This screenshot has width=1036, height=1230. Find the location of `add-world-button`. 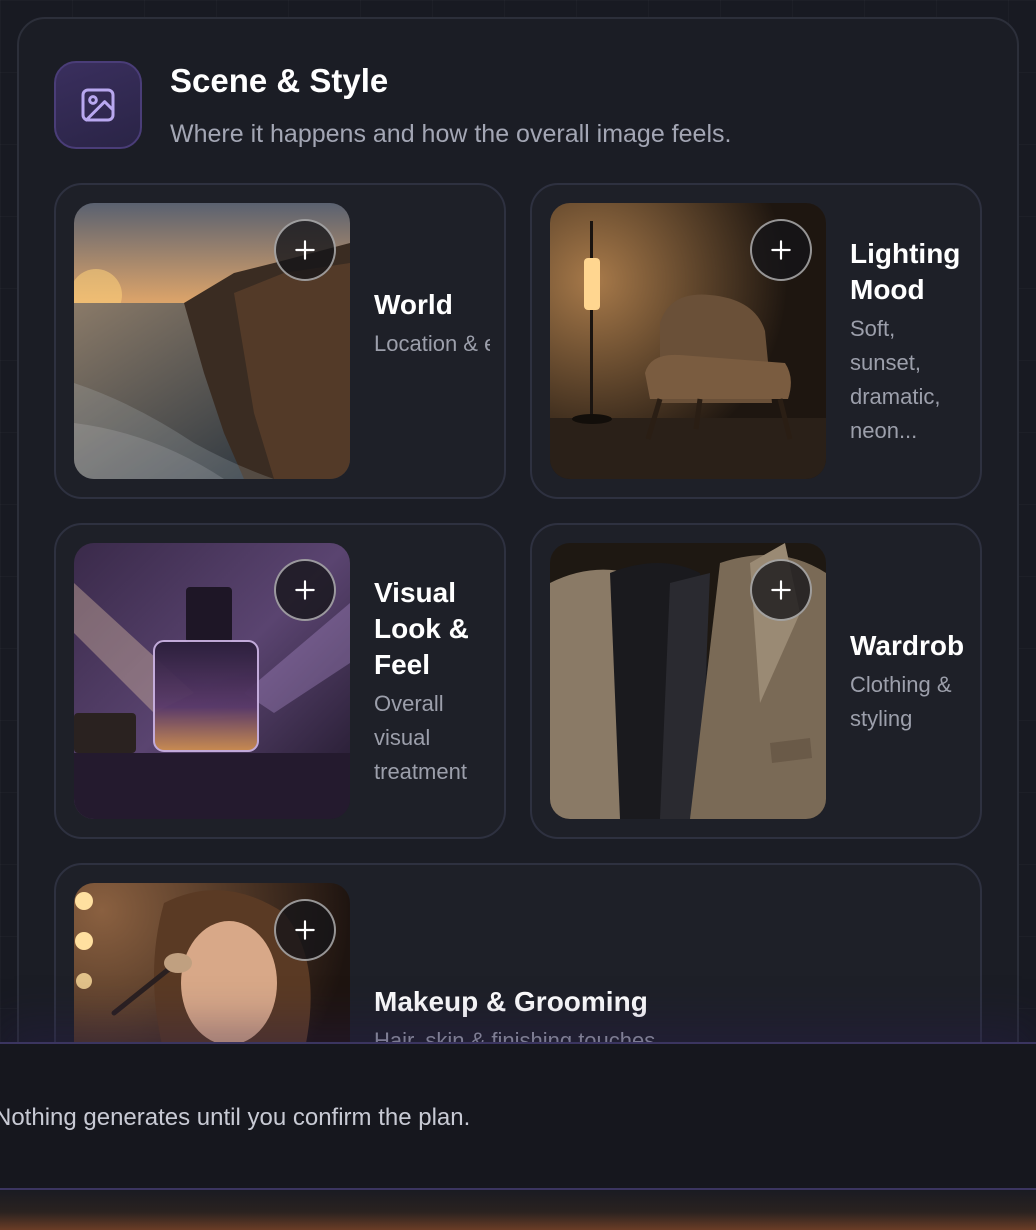

add-world-button is located at coordinates (305, 250).